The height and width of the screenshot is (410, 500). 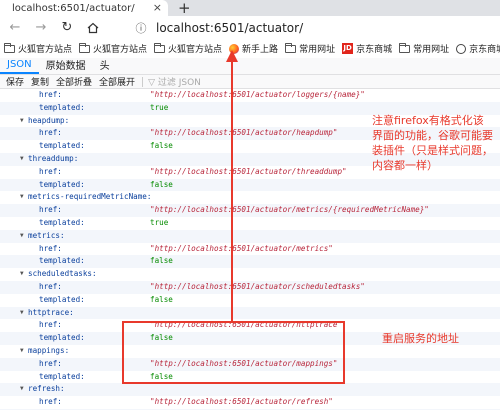 I want to click on close-icon: ×, so click(x=157, y=7).